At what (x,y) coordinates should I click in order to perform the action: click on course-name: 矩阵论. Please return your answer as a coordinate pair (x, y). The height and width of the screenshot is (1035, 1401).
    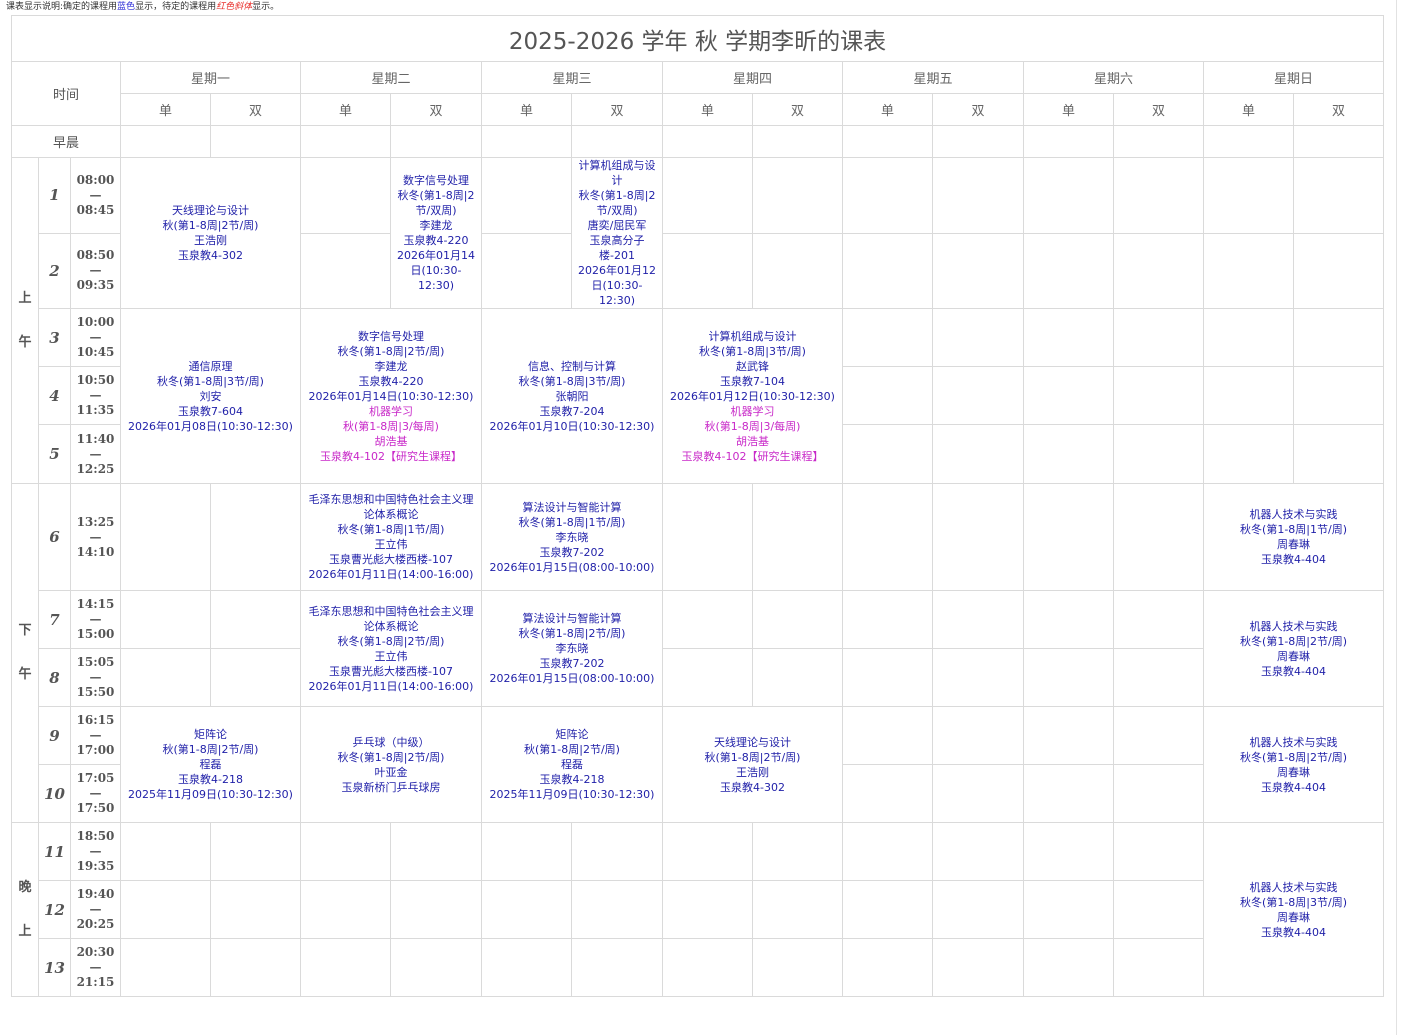
    Looking at the image, I should click on (210, 734).